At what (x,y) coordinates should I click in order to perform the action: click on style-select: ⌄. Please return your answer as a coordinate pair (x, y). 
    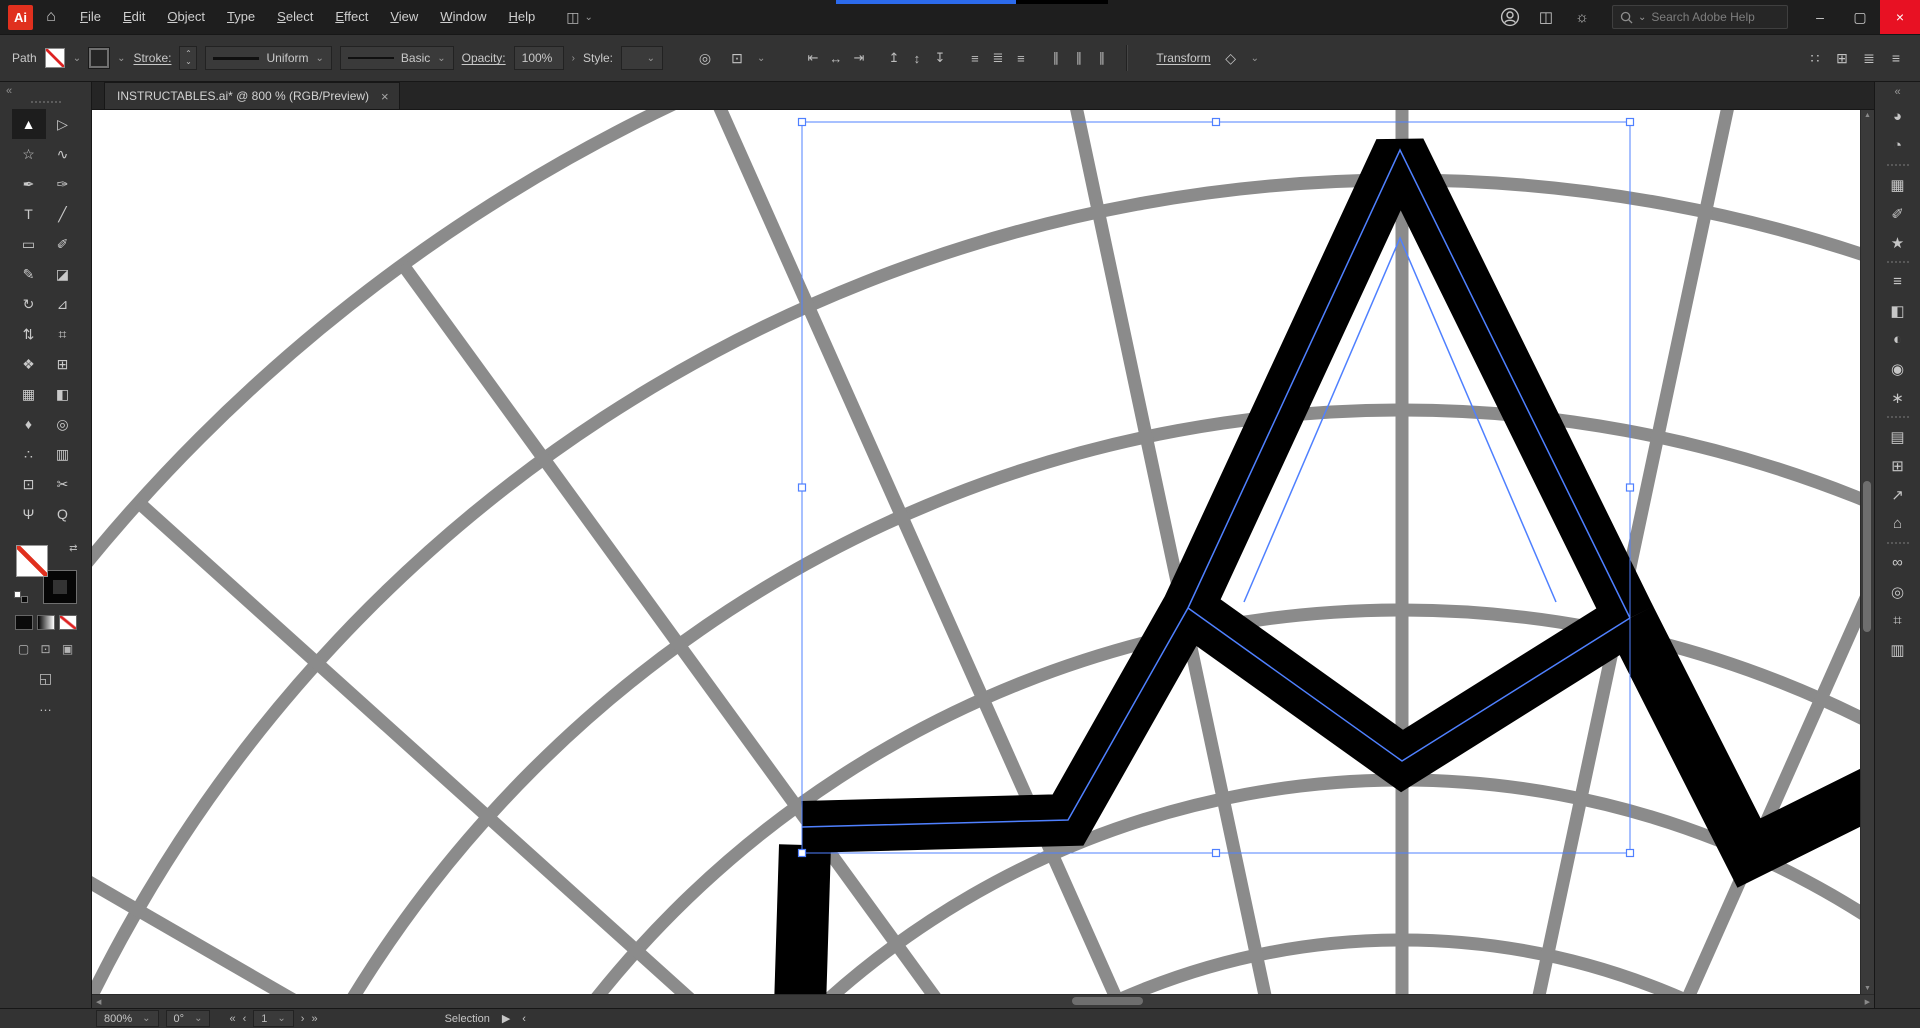
    Looking at the image, I should click on (642, 58).